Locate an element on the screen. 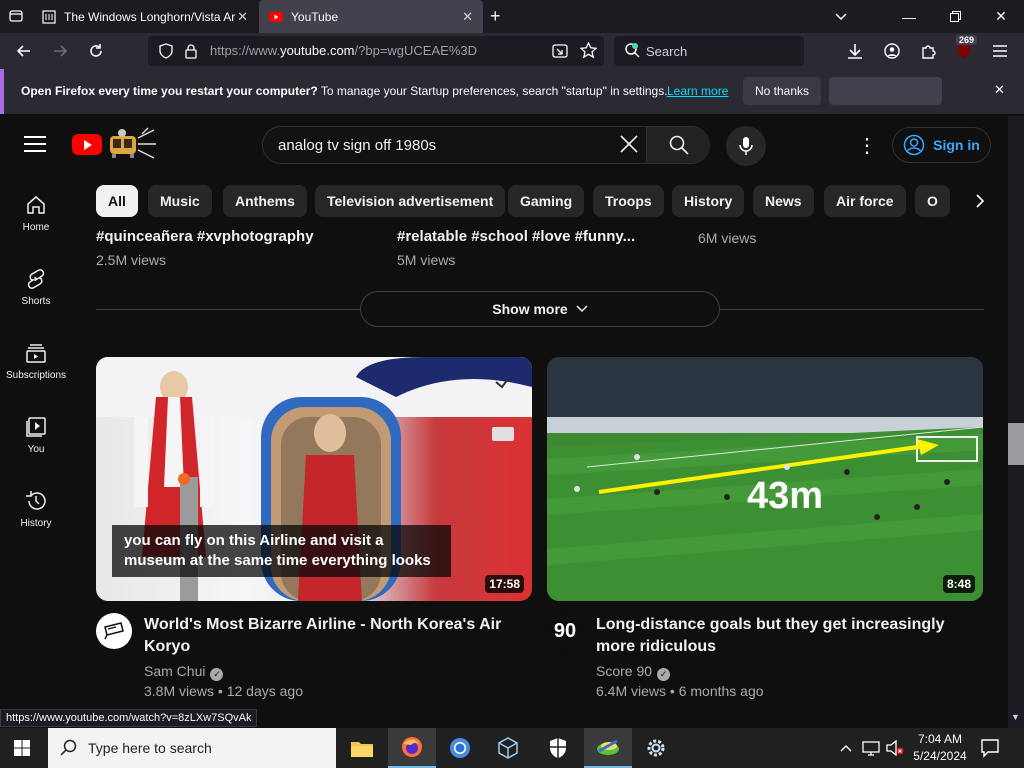 The width and height of the screenshot is (1024, 768). voice-search-button is located at coordinates (746, 146).